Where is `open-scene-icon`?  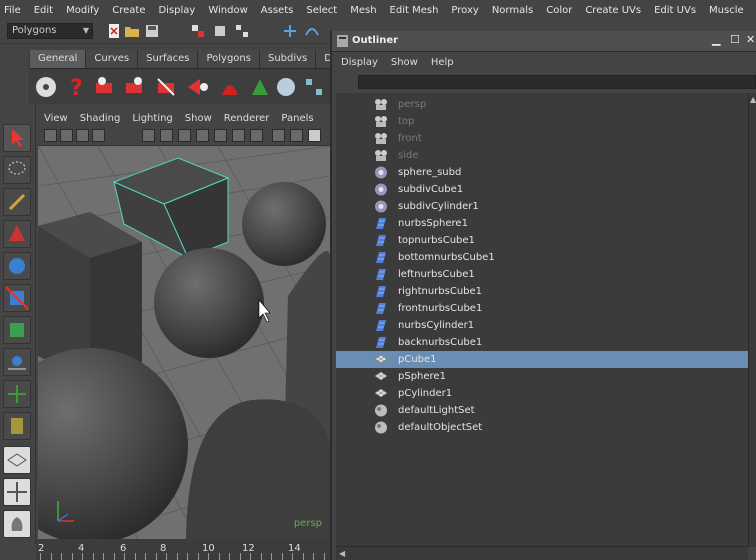 open-scene-icon is located at coordinates (132, 31).